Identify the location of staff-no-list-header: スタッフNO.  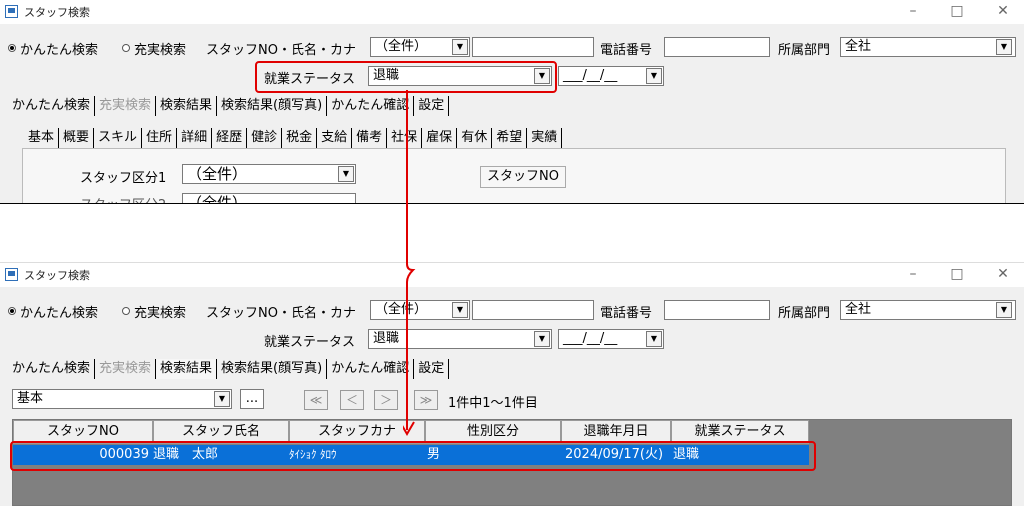
(523, 177).